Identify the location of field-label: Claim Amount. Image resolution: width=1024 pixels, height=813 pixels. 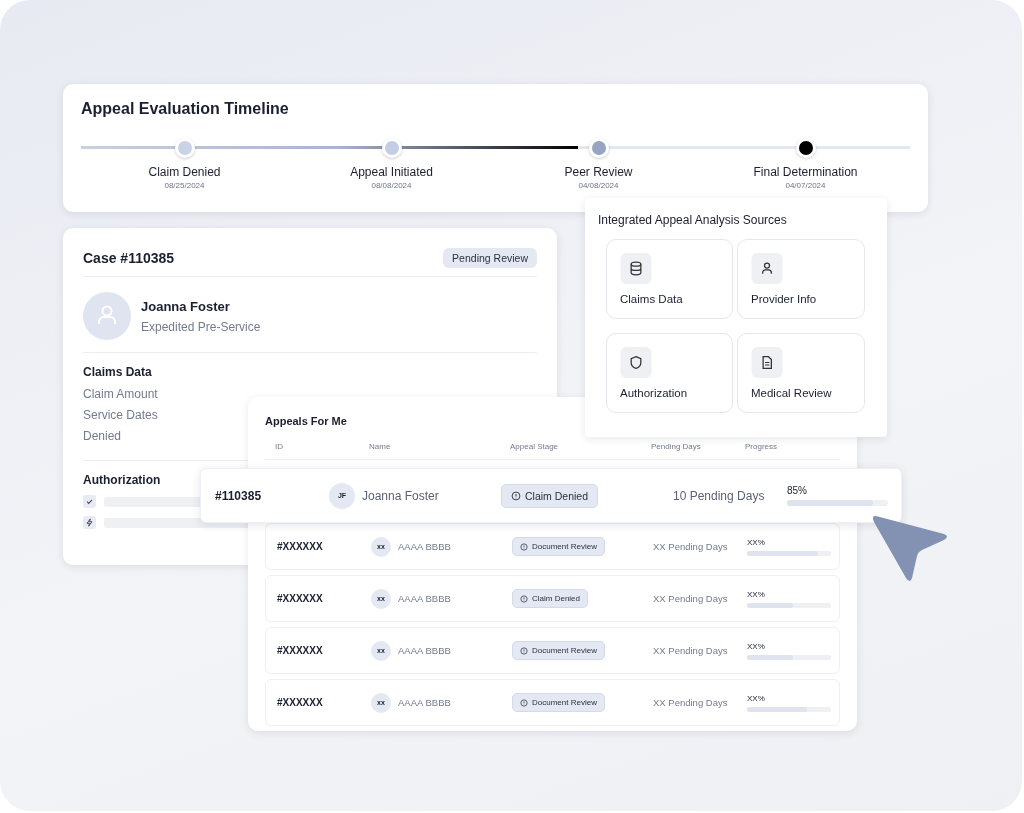
(120, 394).